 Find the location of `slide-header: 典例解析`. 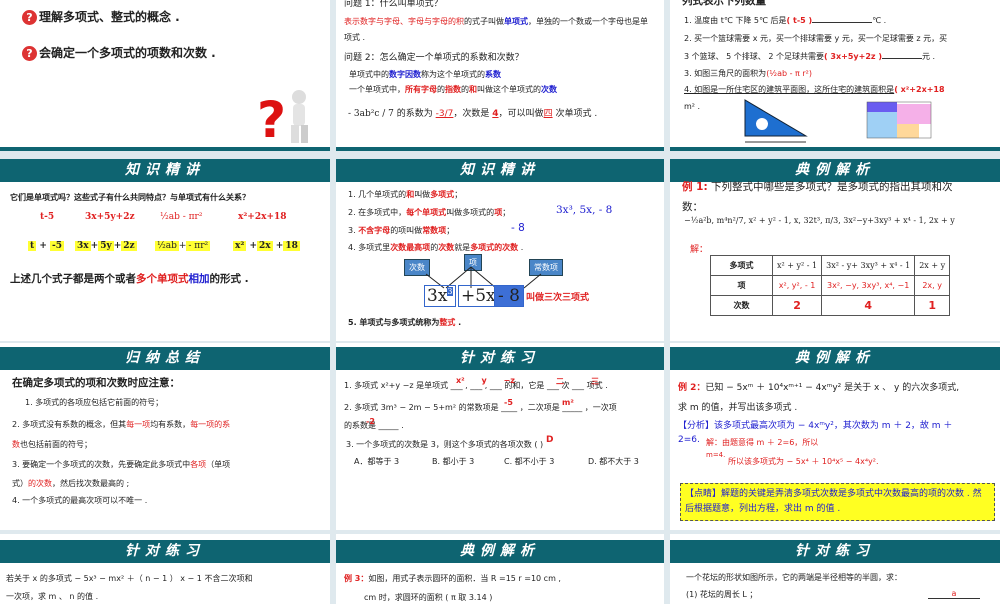

slide-header: 典例解析 is located at coordinates (500, 551).